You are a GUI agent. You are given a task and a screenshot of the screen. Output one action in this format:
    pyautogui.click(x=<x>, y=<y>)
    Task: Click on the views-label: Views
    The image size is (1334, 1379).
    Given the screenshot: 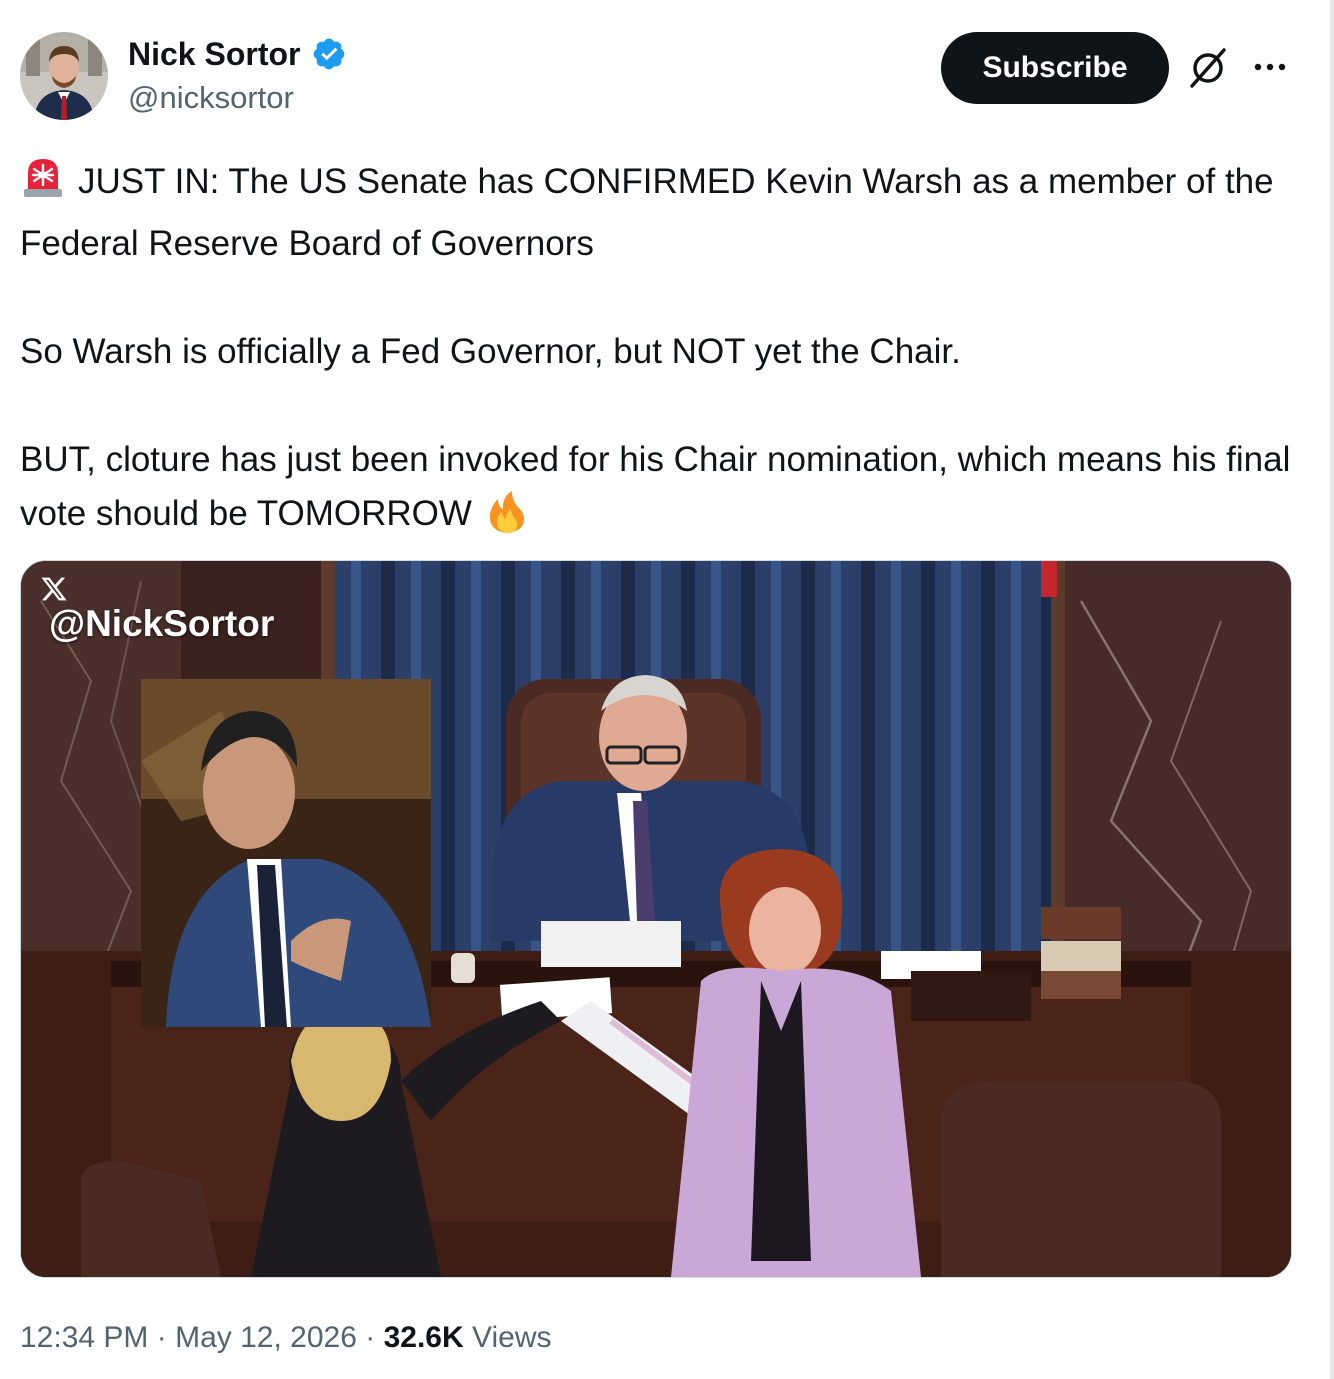 What is the action you would take?
    pyautogui.click(x=512, y=1337)
    